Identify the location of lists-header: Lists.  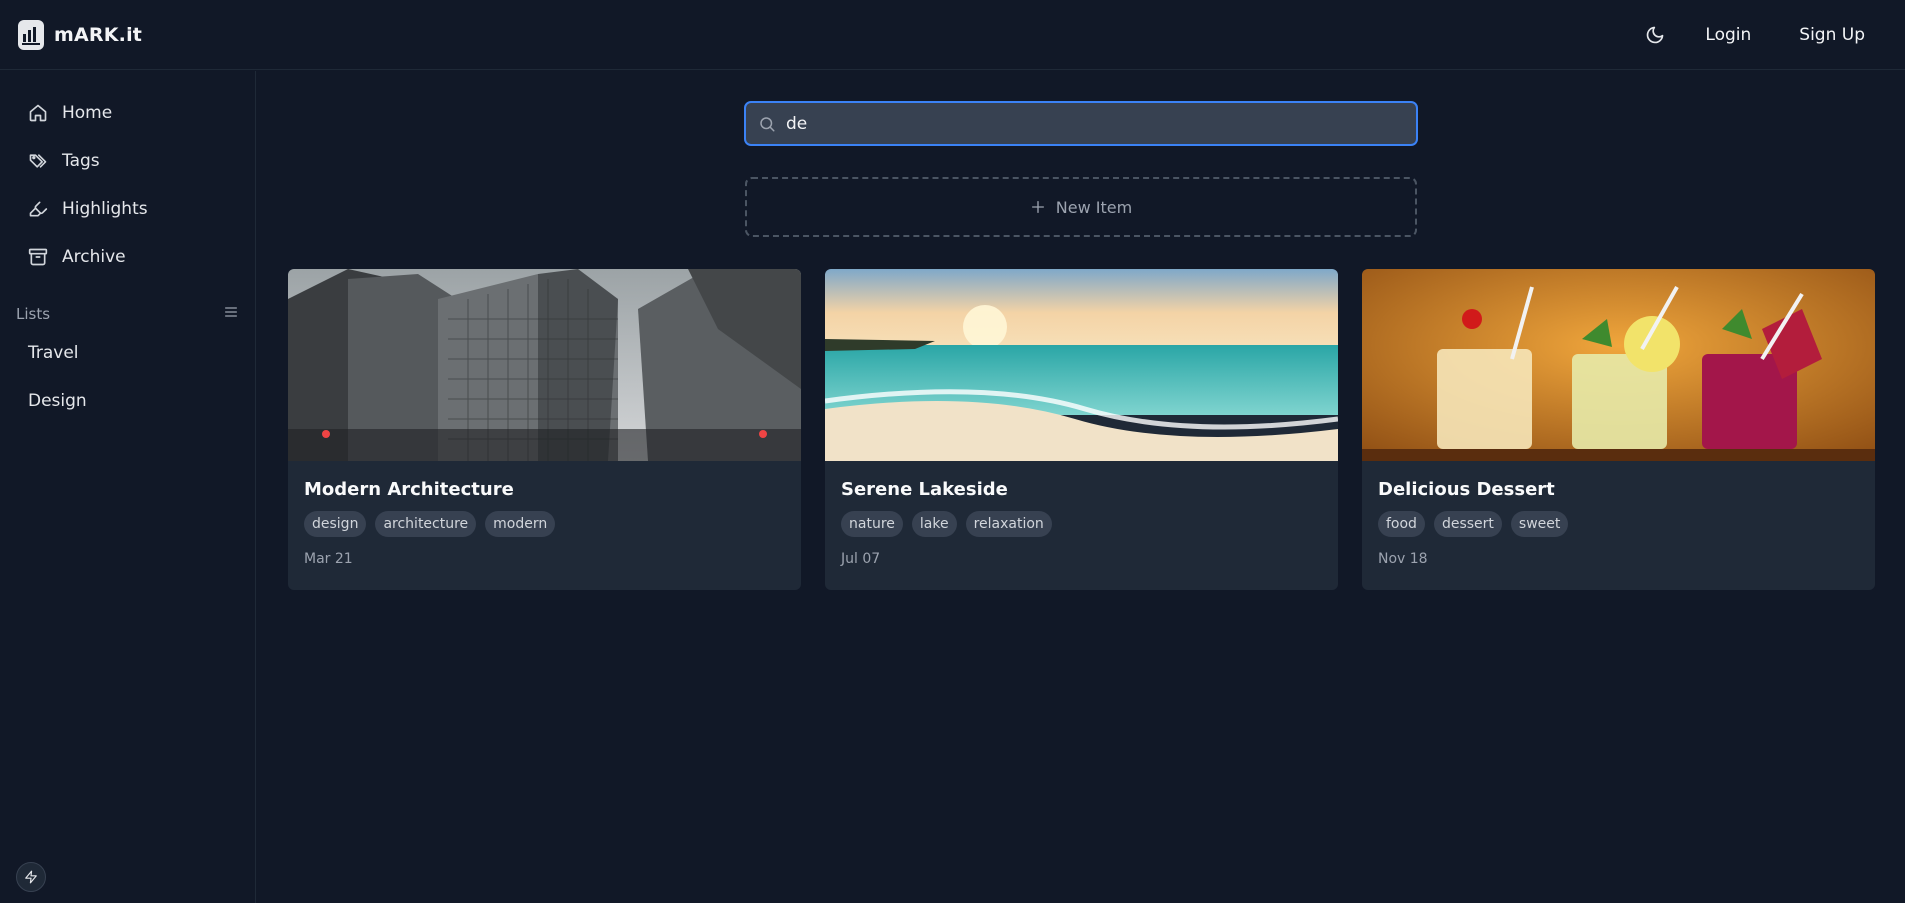
(127, 314).